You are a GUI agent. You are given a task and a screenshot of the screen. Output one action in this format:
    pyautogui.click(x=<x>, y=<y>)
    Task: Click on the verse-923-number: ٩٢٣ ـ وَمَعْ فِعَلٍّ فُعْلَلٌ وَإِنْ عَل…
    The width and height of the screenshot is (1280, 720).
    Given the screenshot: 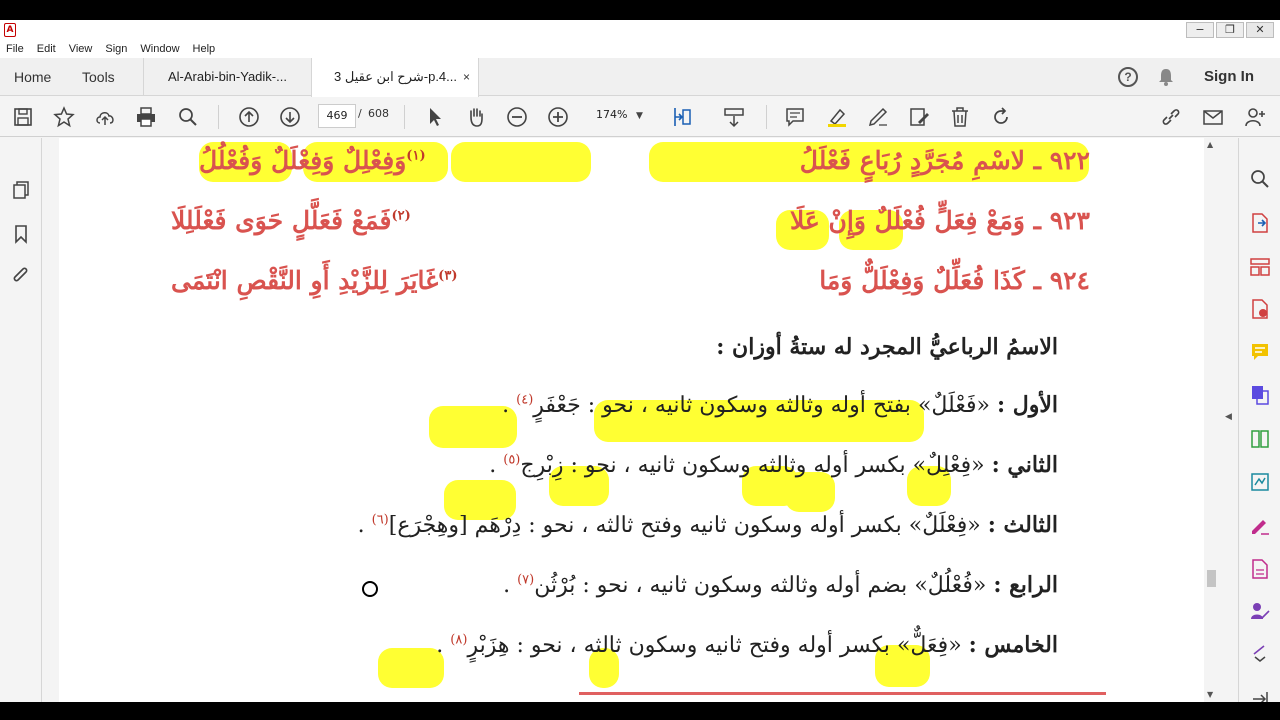 What is the action you would take?
    pyautogui.click(x=940, y=220)
    